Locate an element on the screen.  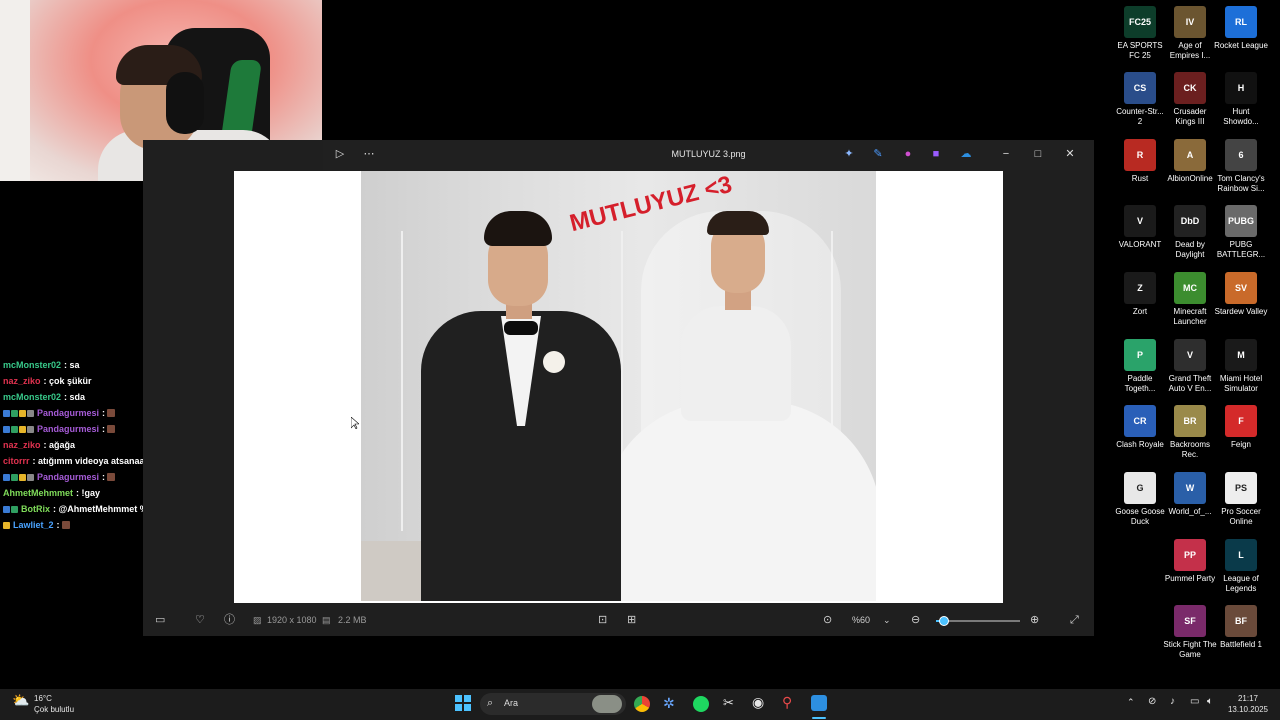
desktop-shortcut: Z Zort is located at coordinates (1140, 294).